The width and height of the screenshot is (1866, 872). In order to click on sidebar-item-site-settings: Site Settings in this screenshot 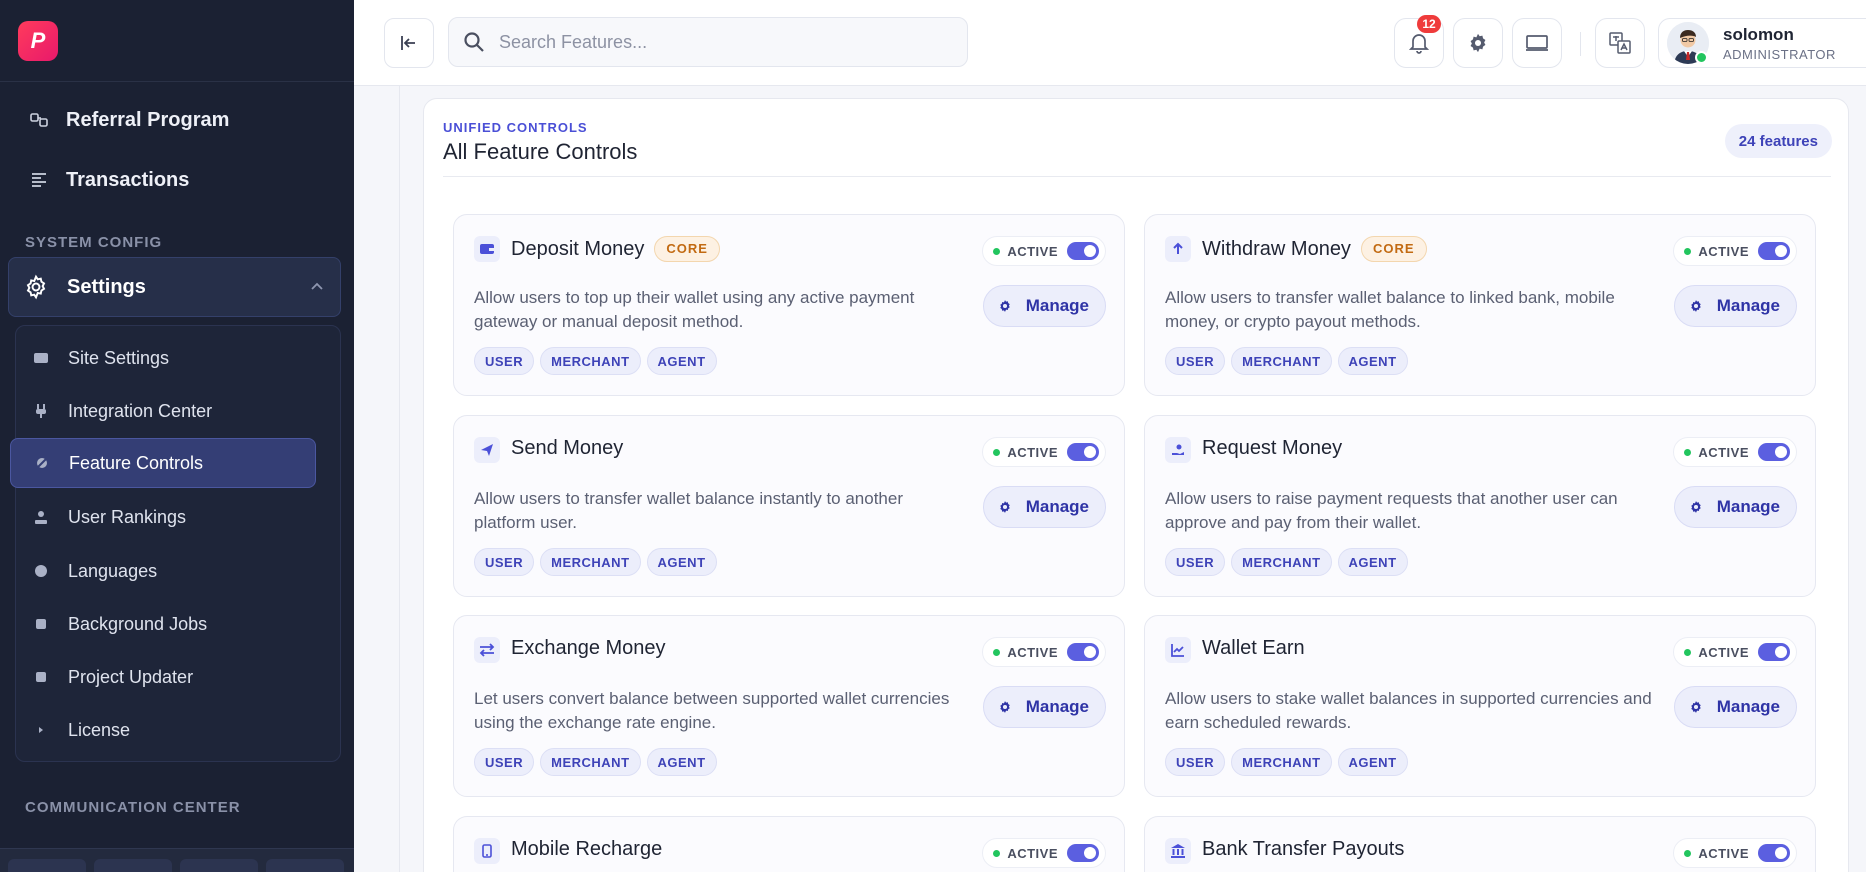, I will do `click(163, 358)`.